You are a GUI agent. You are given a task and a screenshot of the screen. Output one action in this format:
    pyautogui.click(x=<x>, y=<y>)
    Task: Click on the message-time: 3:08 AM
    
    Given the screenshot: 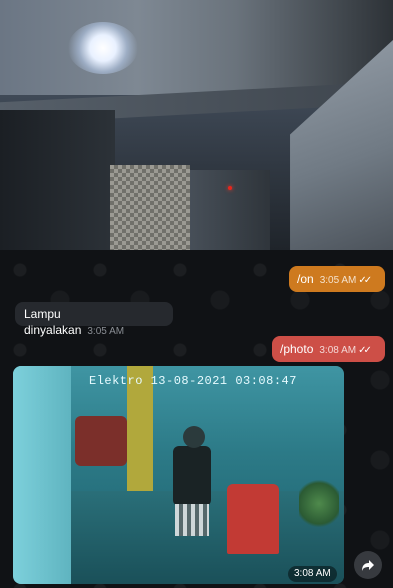 What is the action you would take?
    pyautogui.click(x=338, y=350)
    